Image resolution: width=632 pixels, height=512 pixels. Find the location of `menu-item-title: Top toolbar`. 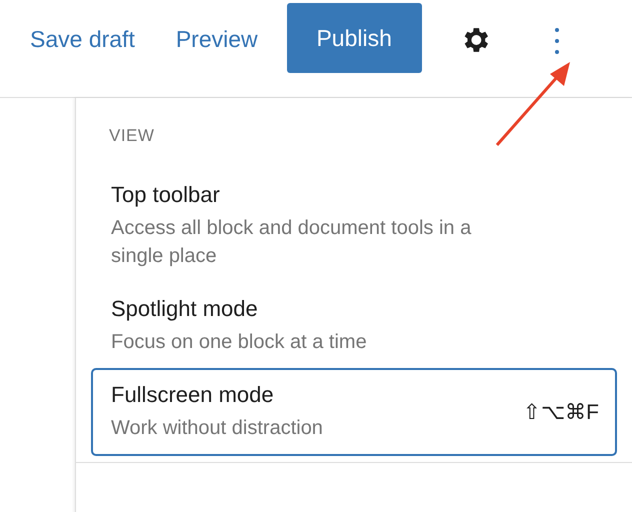

menu-item-title: Top toolbar is located at coordinates (166, 195).